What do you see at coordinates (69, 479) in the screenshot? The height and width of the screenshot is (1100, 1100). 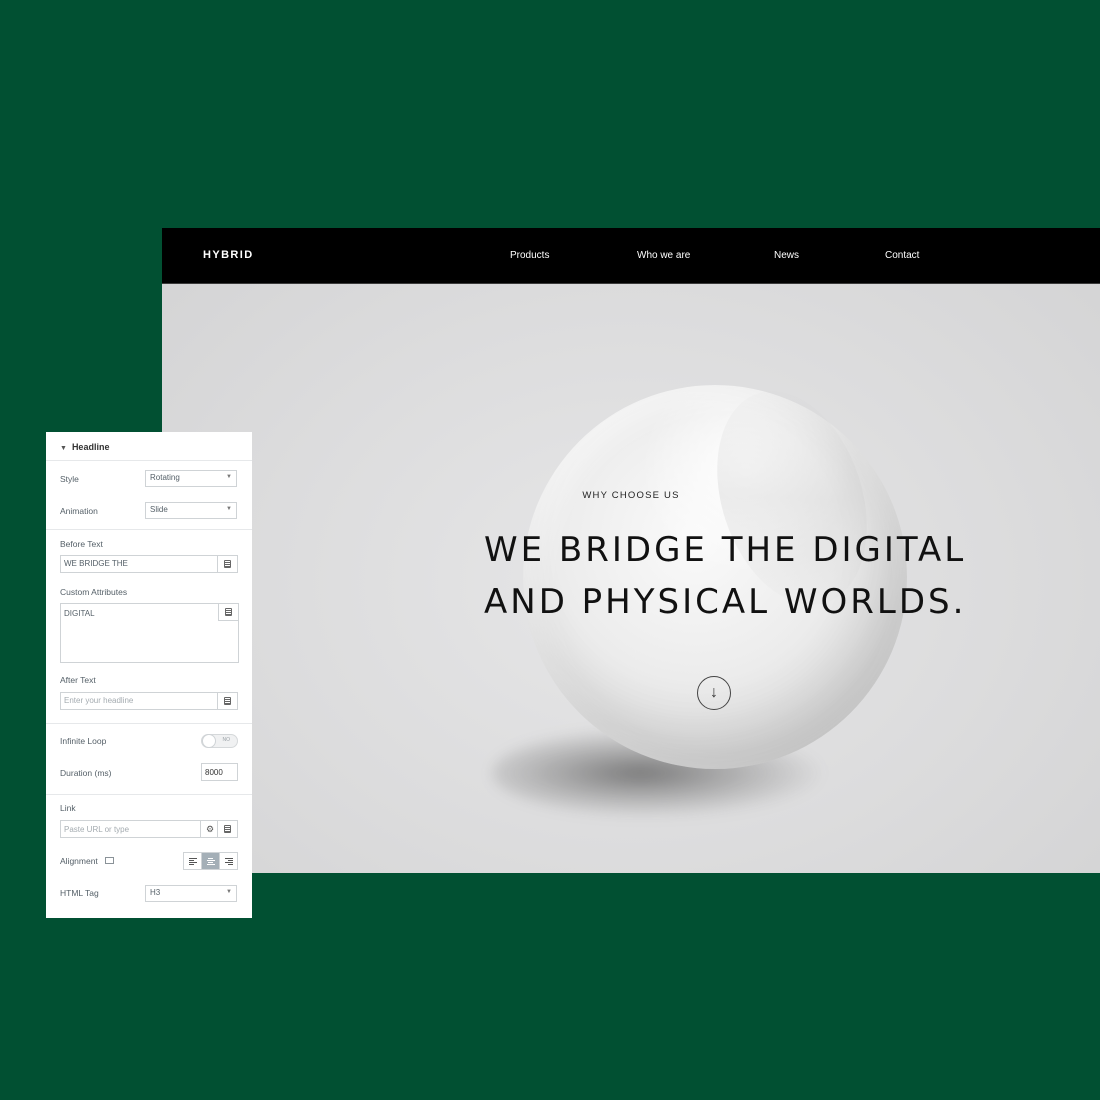 I see `style-label: Style` at bounding box center [69, 479].